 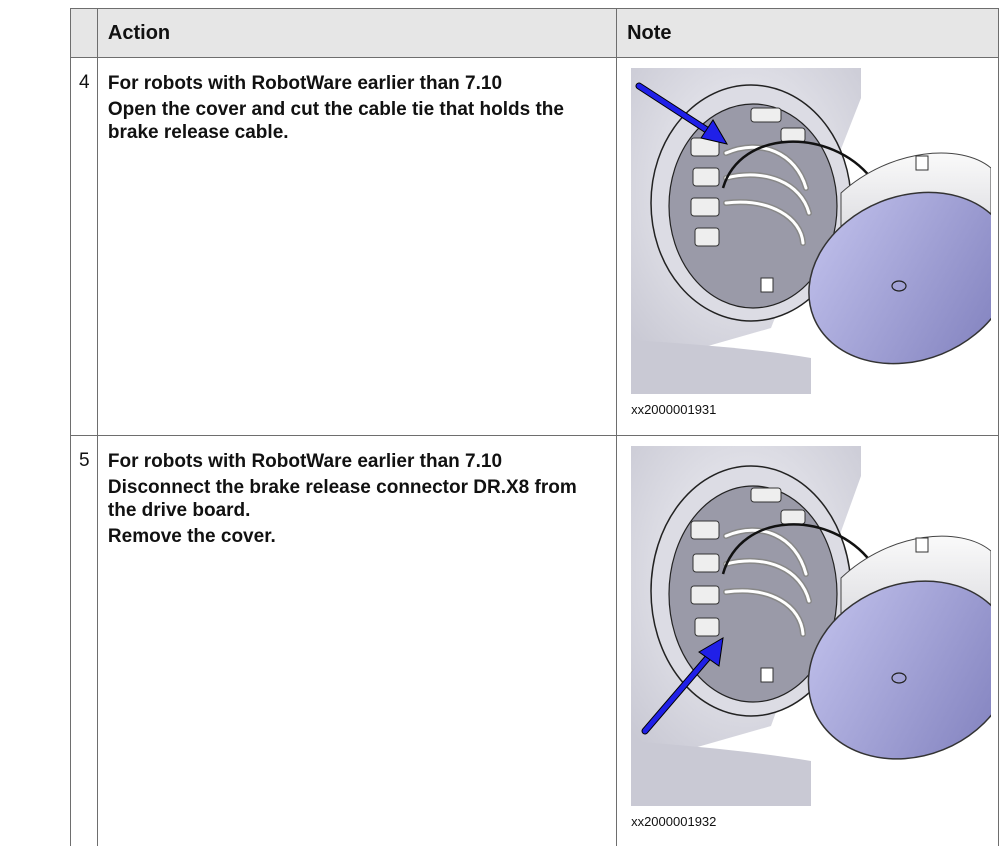 What do you see at coordinates (674, 409) in the screenshot?
I see `figure-caption: xx2000001931` at bounding box center [674, 409].